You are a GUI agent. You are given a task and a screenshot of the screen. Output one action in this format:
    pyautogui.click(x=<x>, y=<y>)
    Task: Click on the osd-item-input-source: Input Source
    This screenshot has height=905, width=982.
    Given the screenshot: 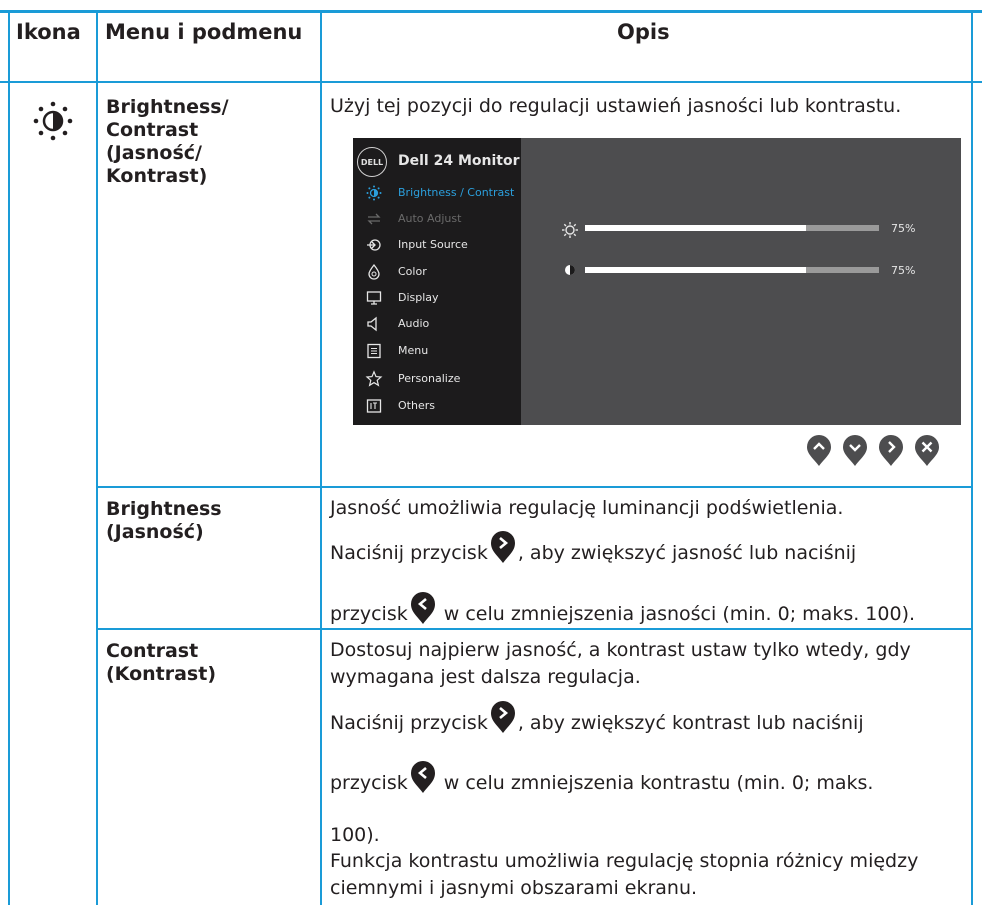 What is the action you would take?
    pyautogui.click(x=437, y=245)
    